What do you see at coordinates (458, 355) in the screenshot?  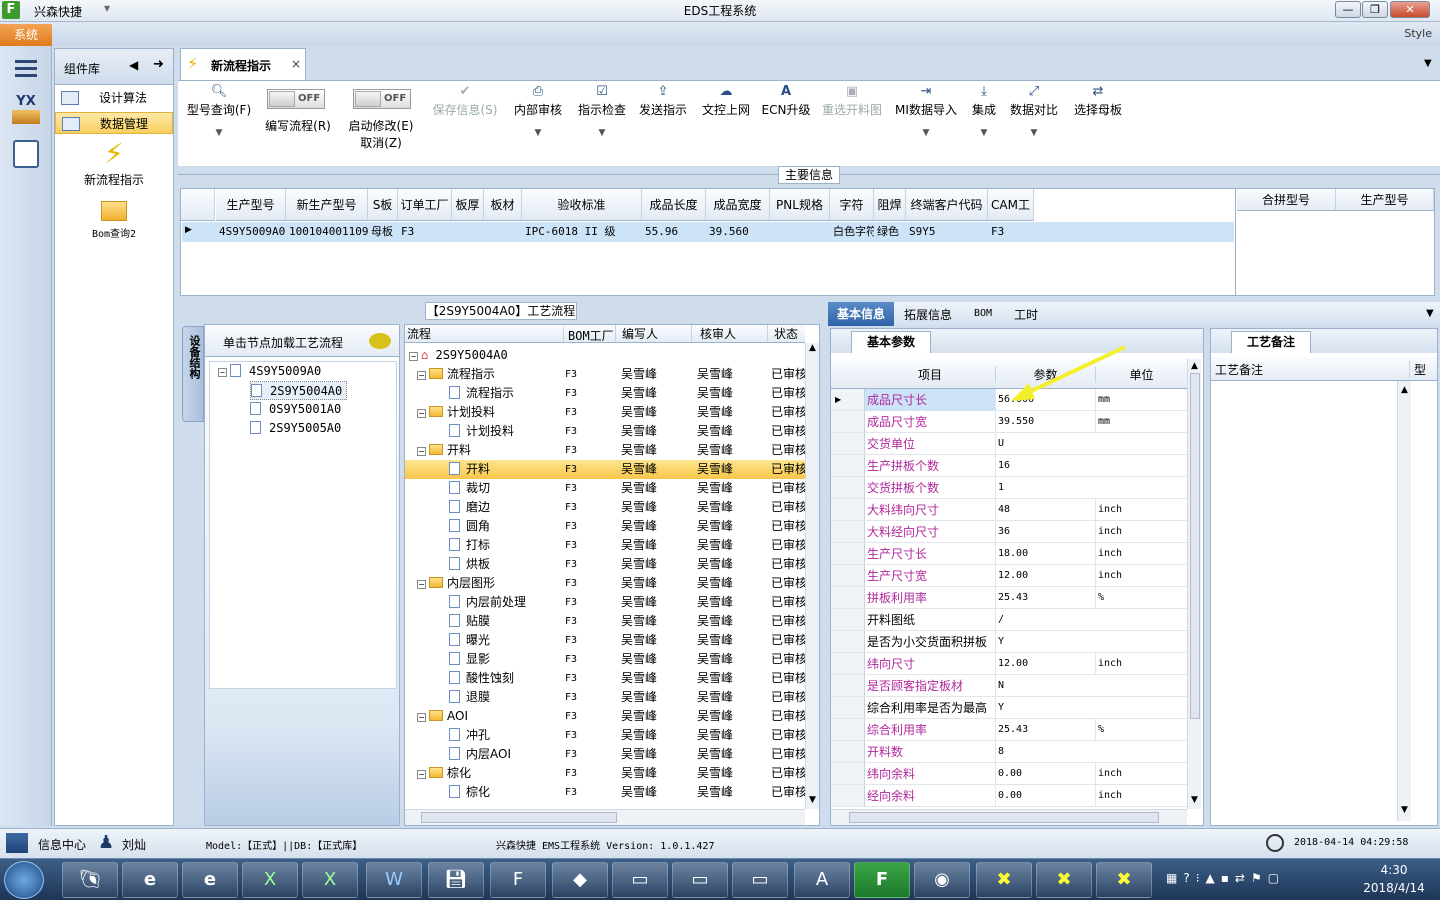 I see `flow-root-node: − ⌂ 2S9Y5004A0` at bounding box center [458, 355].